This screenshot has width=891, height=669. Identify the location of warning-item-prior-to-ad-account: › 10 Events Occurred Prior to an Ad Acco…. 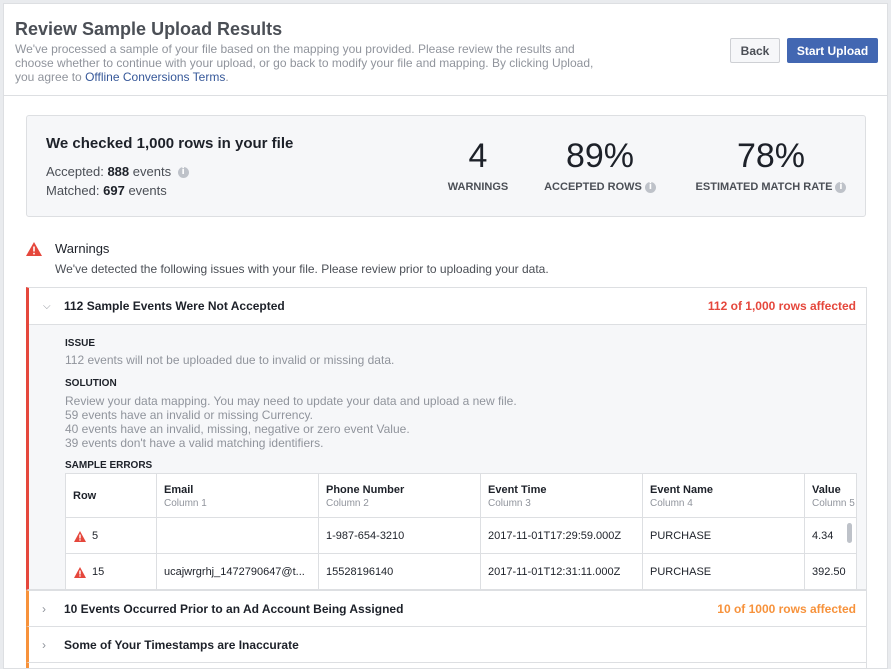
(446, 608).